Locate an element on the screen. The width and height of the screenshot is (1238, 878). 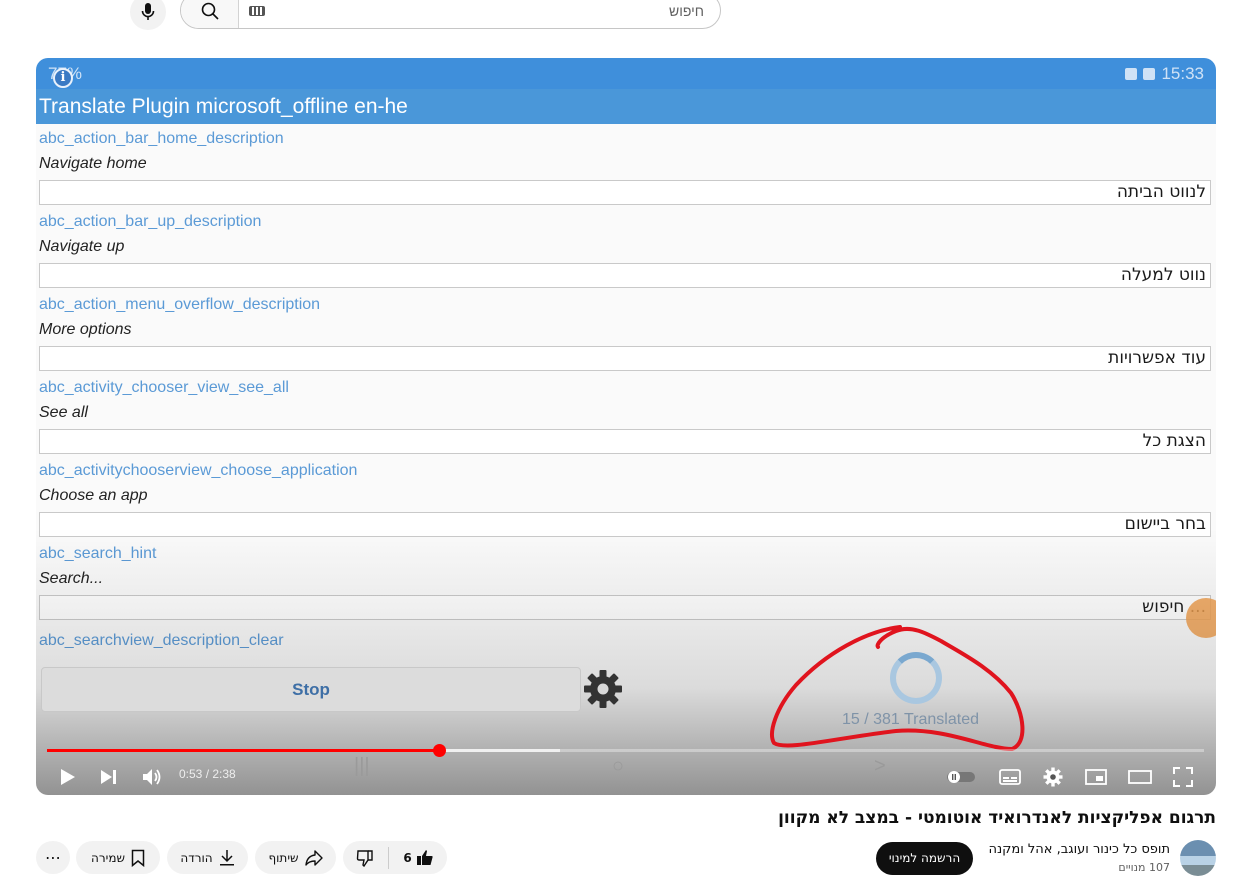
camera-icon is located at coordinates (1149, 74).